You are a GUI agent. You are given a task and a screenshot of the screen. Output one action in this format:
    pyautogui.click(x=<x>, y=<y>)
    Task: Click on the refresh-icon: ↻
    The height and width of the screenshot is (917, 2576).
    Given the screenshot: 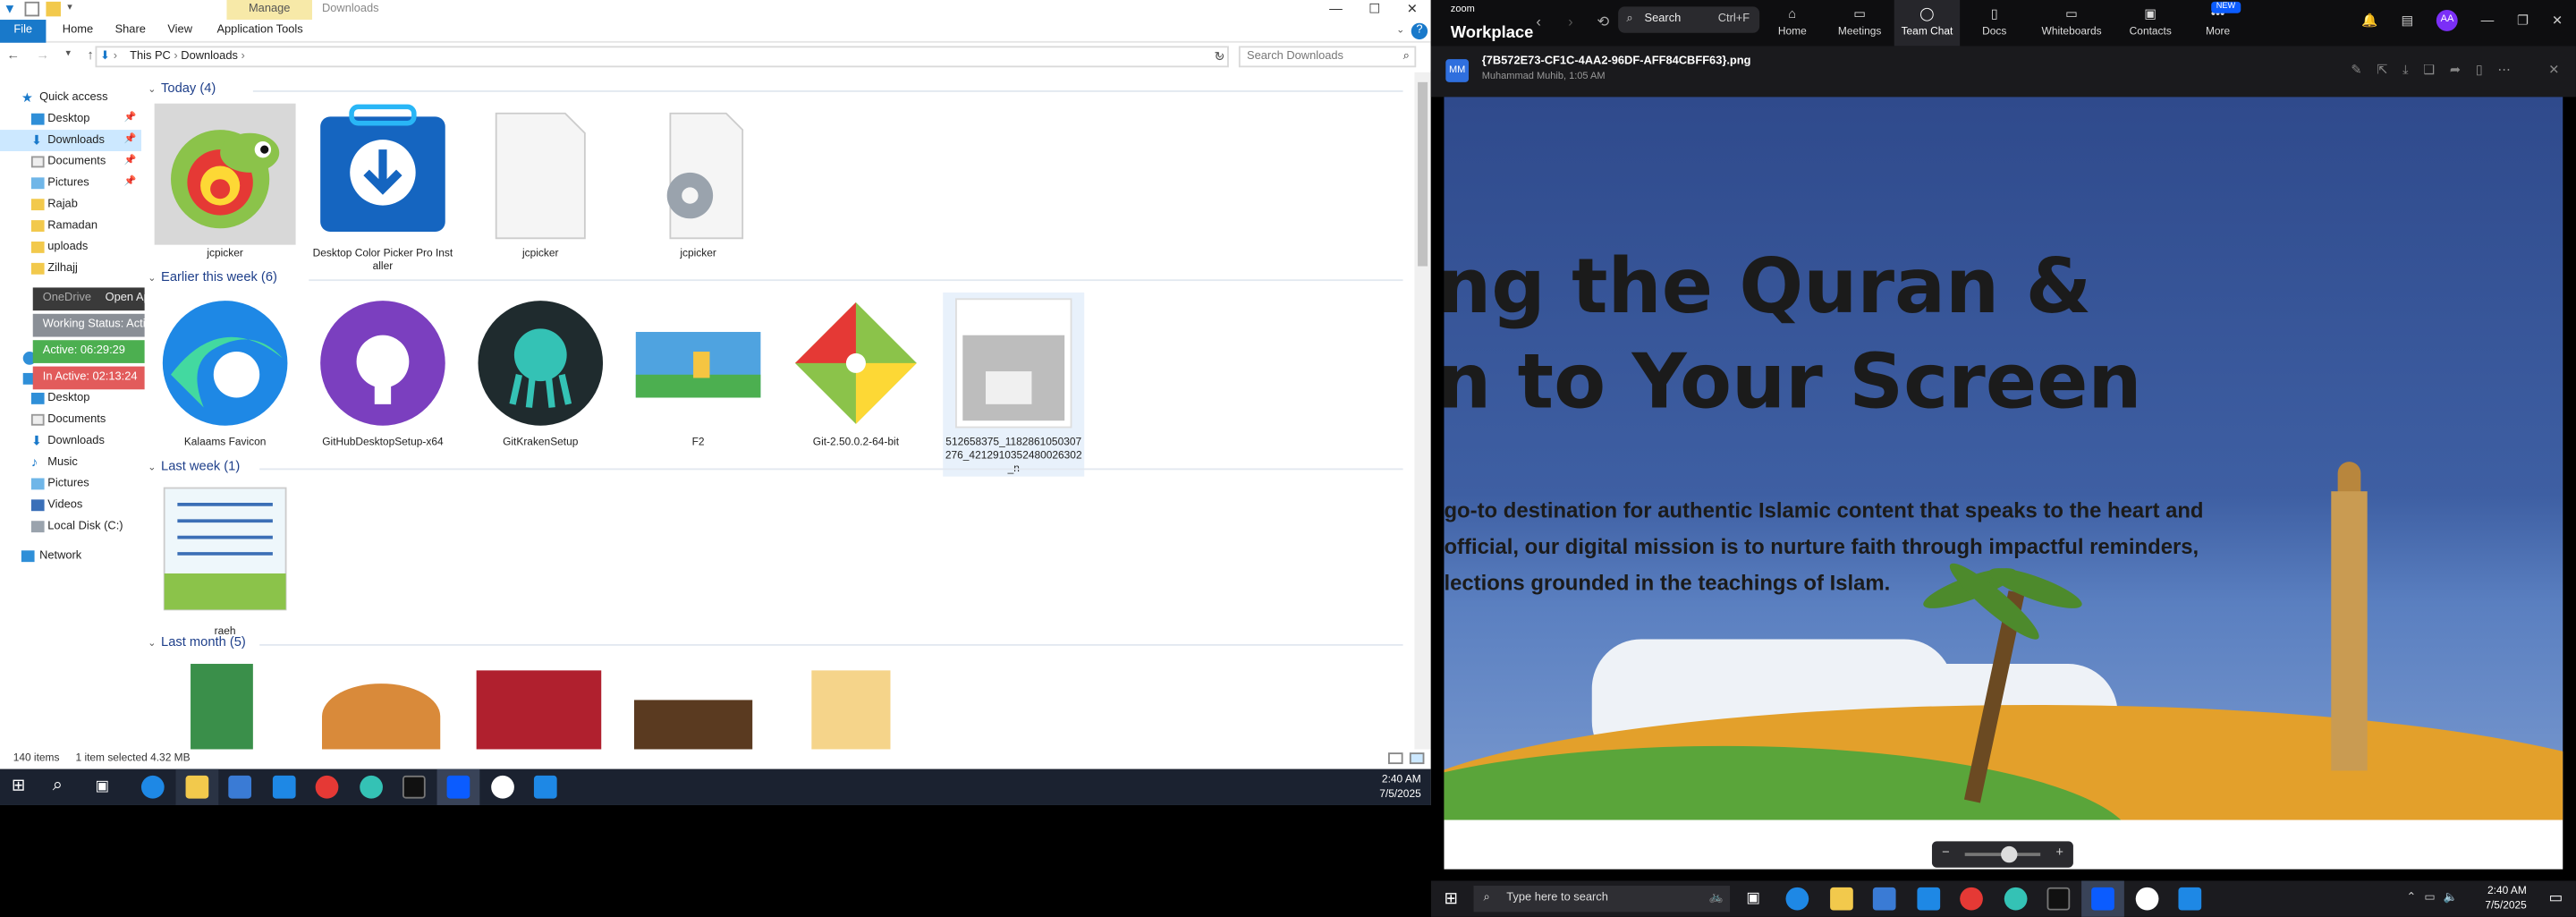 What is the action you would take?
    pyautogui.click(x=1219, y=56)
    